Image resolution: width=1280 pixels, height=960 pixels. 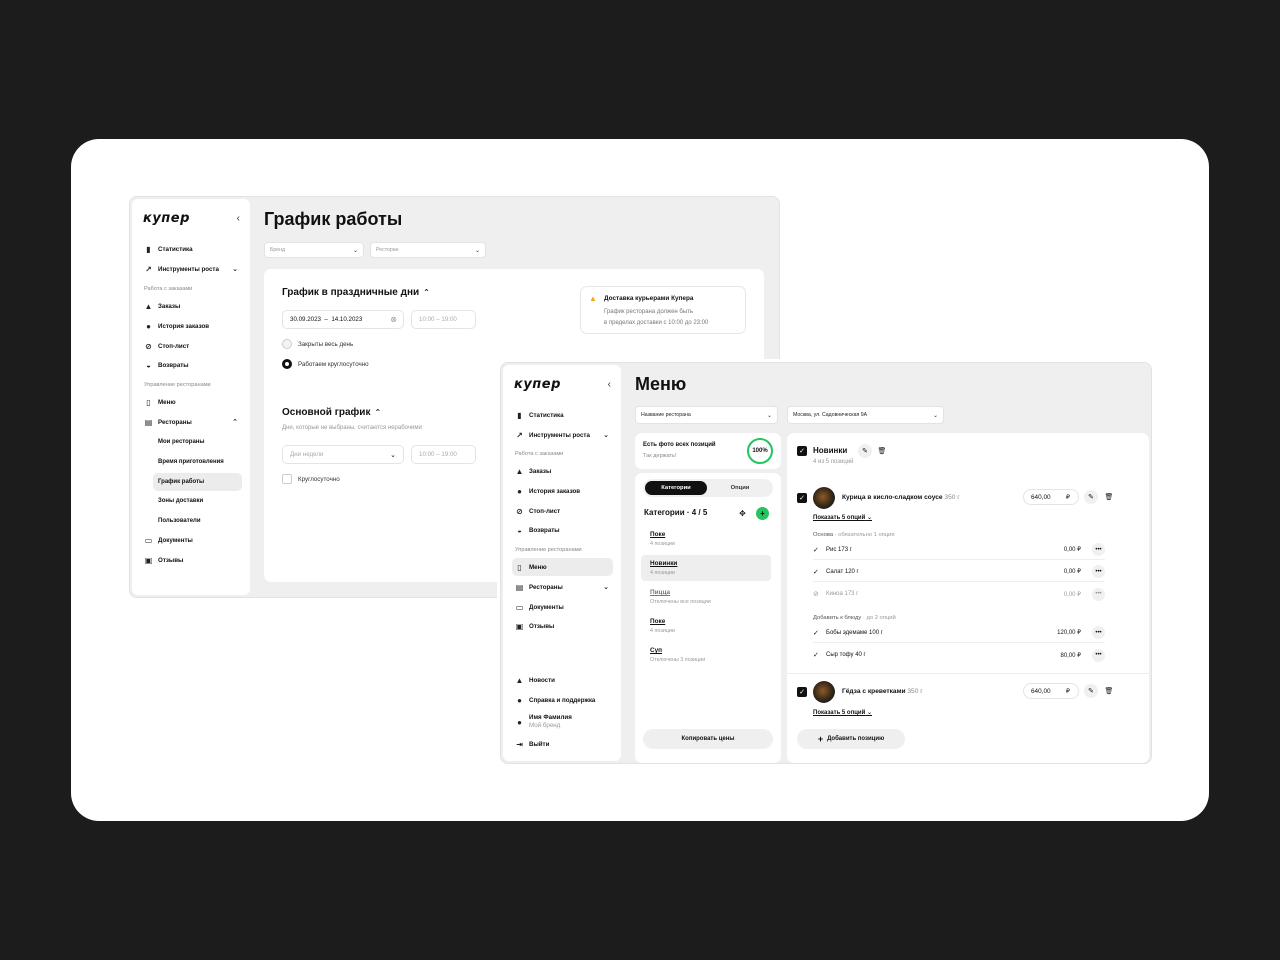 What do you see at coordinates (676, 512) in the screenshot?
I see `categories-header: Категории · 4 / 5` at bounding box center [676, 512].